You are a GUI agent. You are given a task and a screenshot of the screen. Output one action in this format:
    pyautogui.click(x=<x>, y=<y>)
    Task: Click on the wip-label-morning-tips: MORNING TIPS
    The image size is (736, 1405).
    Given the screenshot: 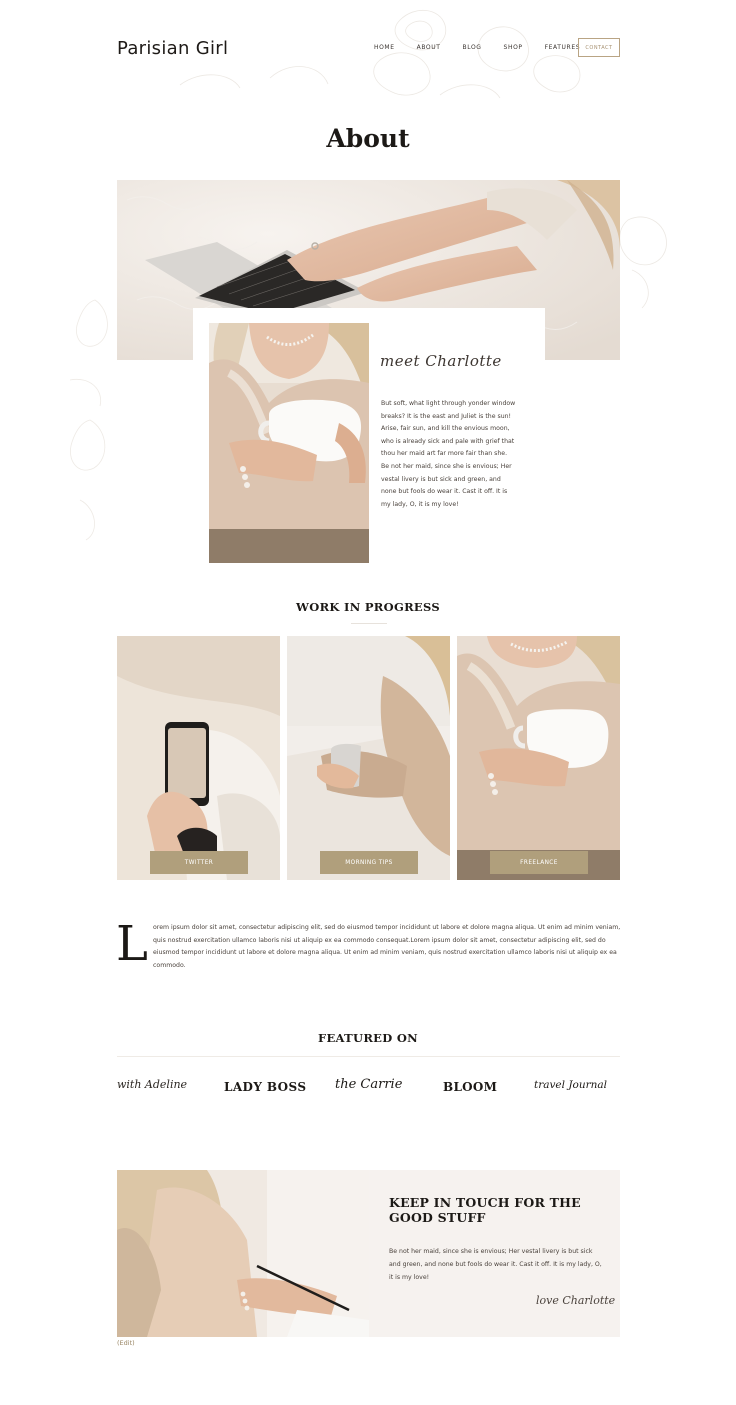 What is the action you would take?
    pyautogui.click(x=369, y=862)
    